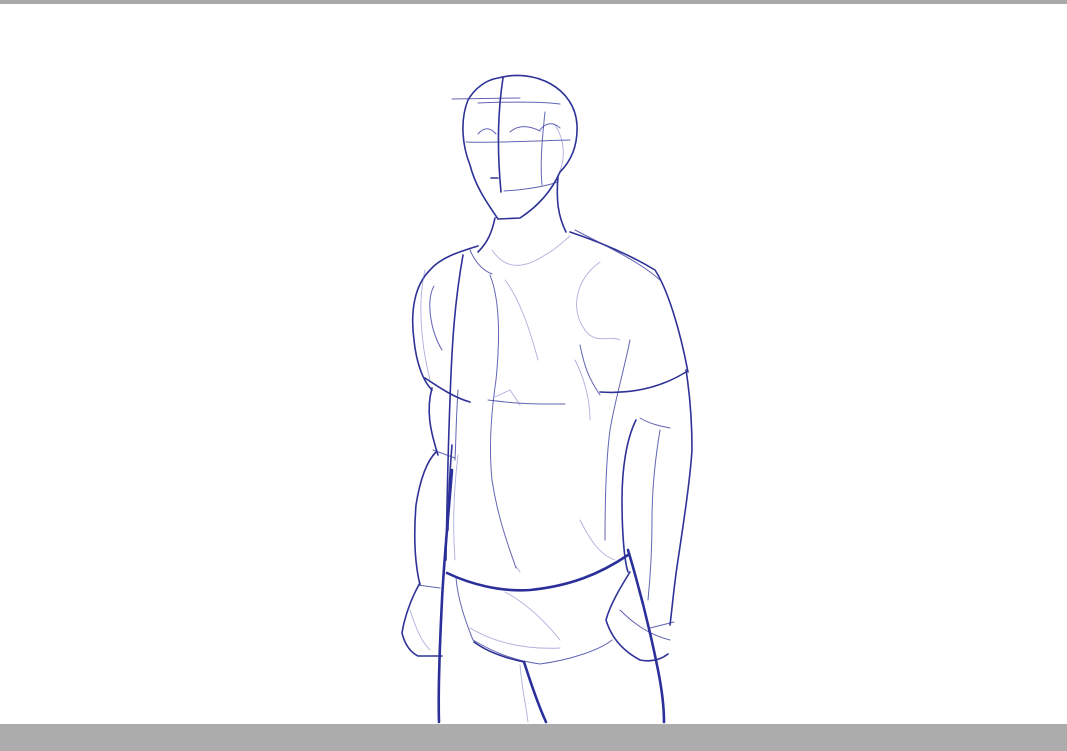 Image resolution: width=1067 pixels, height=751 pixels. What do you see at coordinates (533, 692) in the screenshot?
I see `legs-sketch` at bounding box center [533, 692].